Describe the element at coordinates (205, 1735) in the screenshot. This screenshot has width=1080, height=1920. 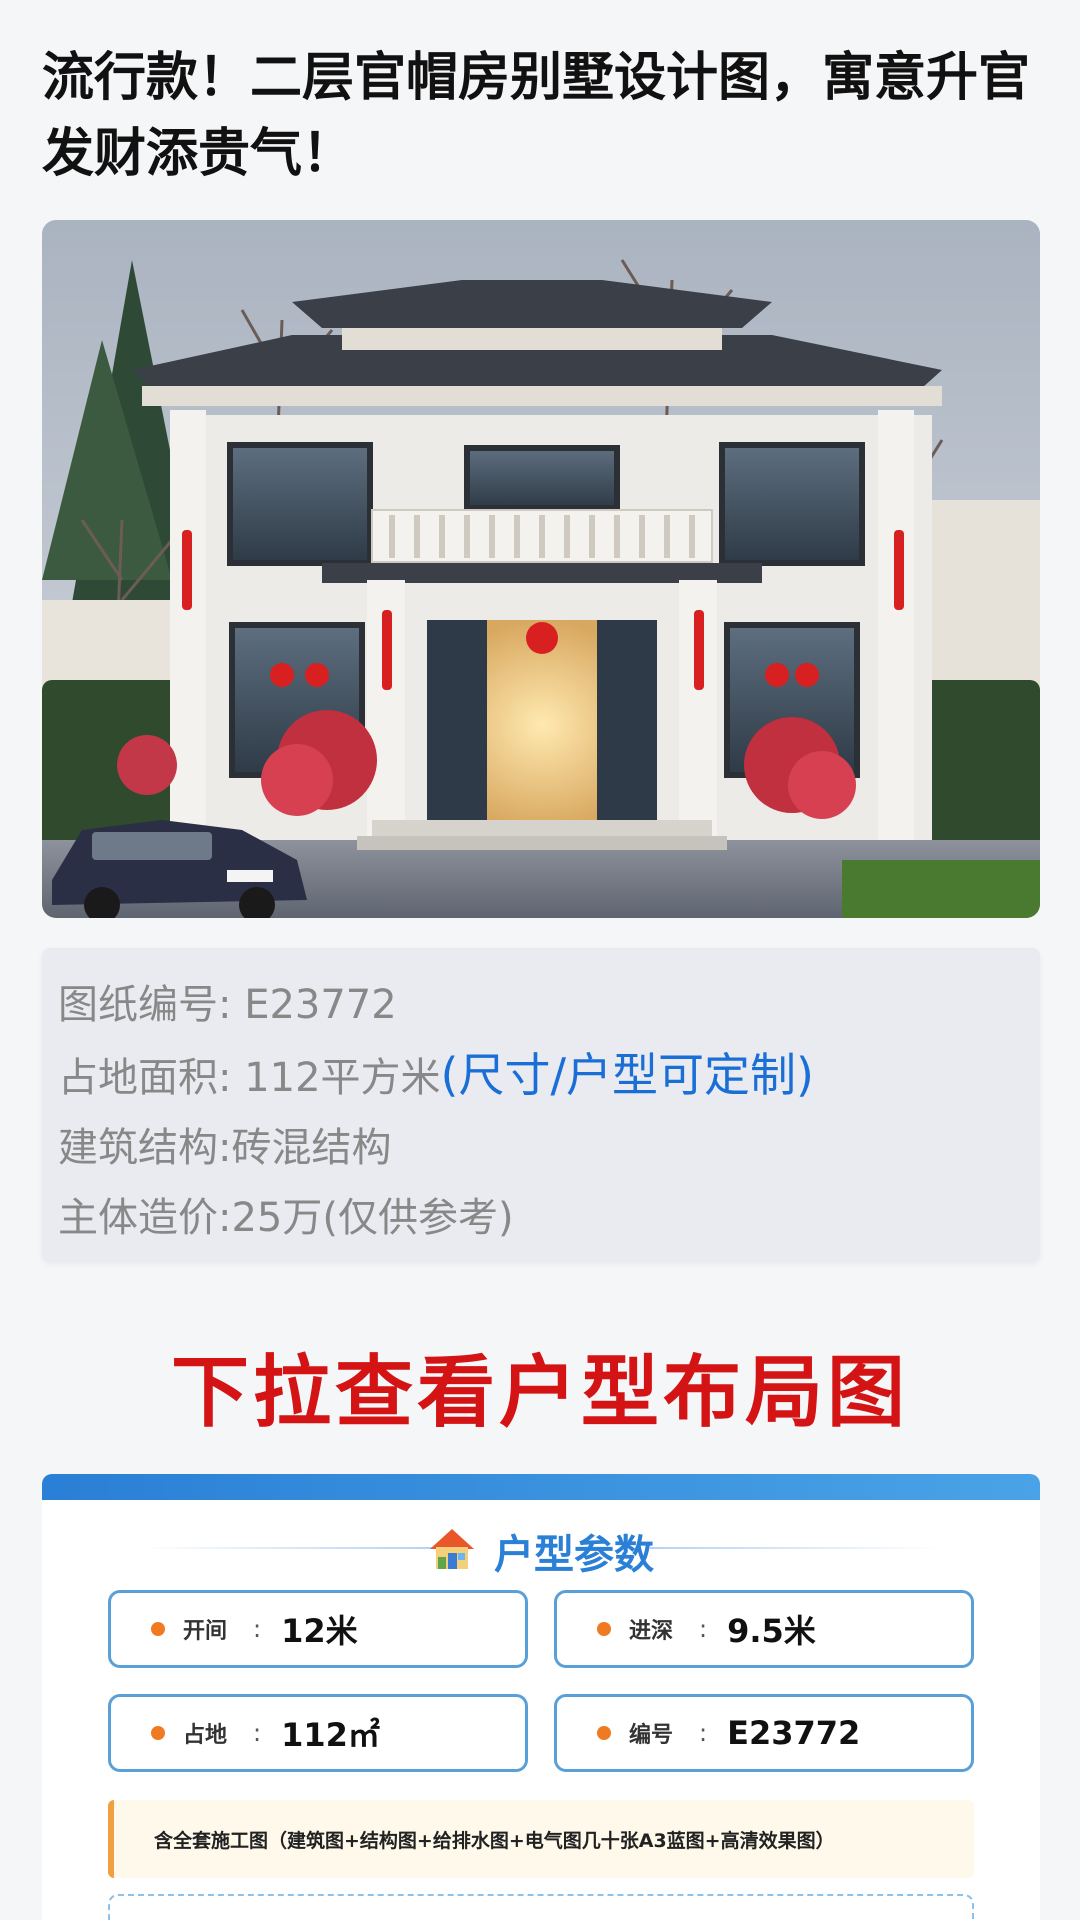
I see `param-label: 占地` at that location.